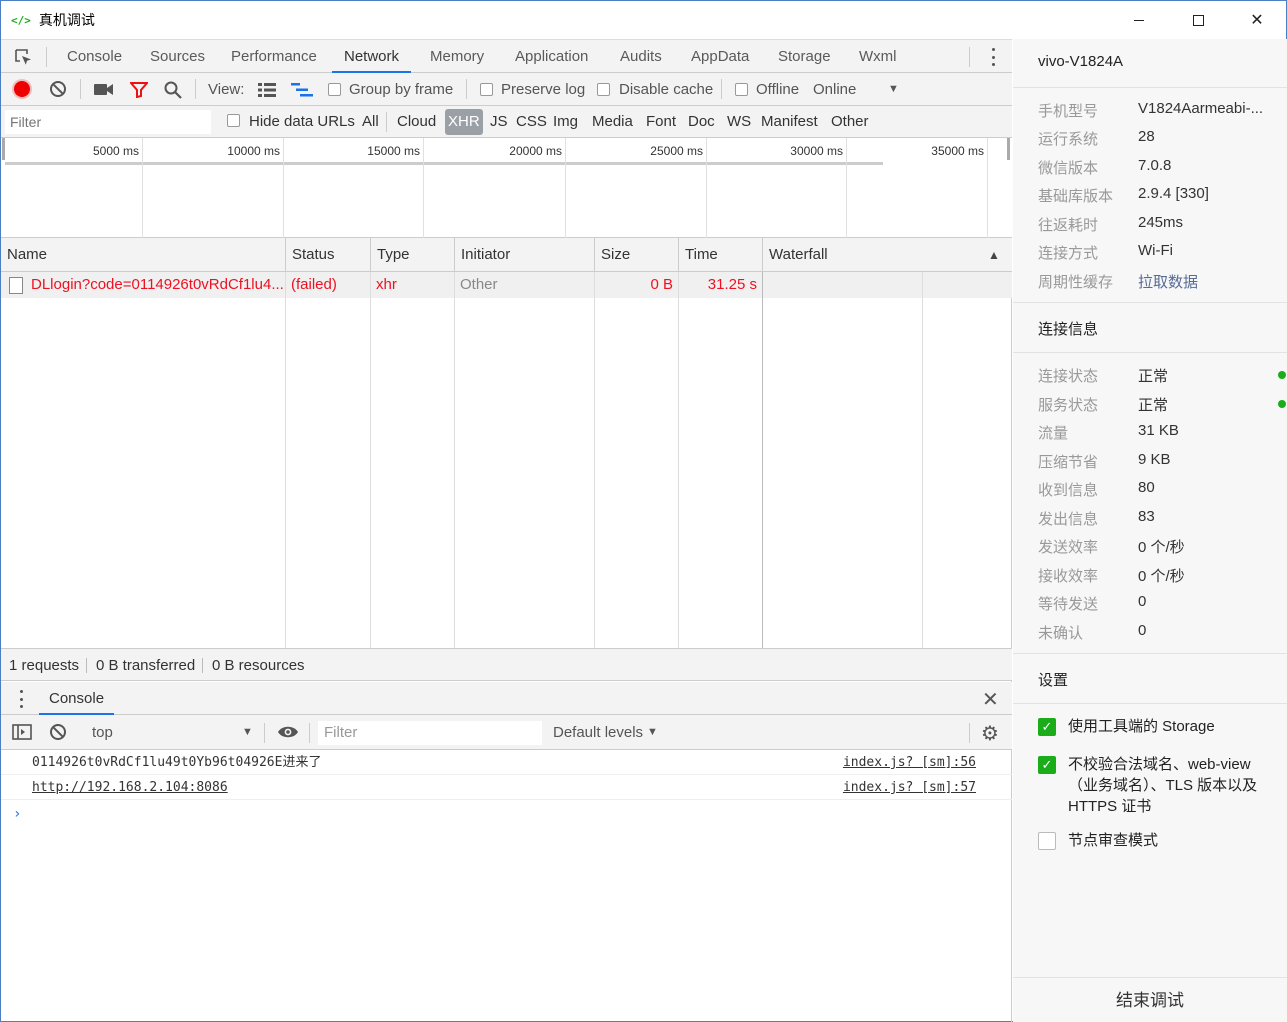  I want to click on group-by-frame-label: Group by frame, so click(401, 89).